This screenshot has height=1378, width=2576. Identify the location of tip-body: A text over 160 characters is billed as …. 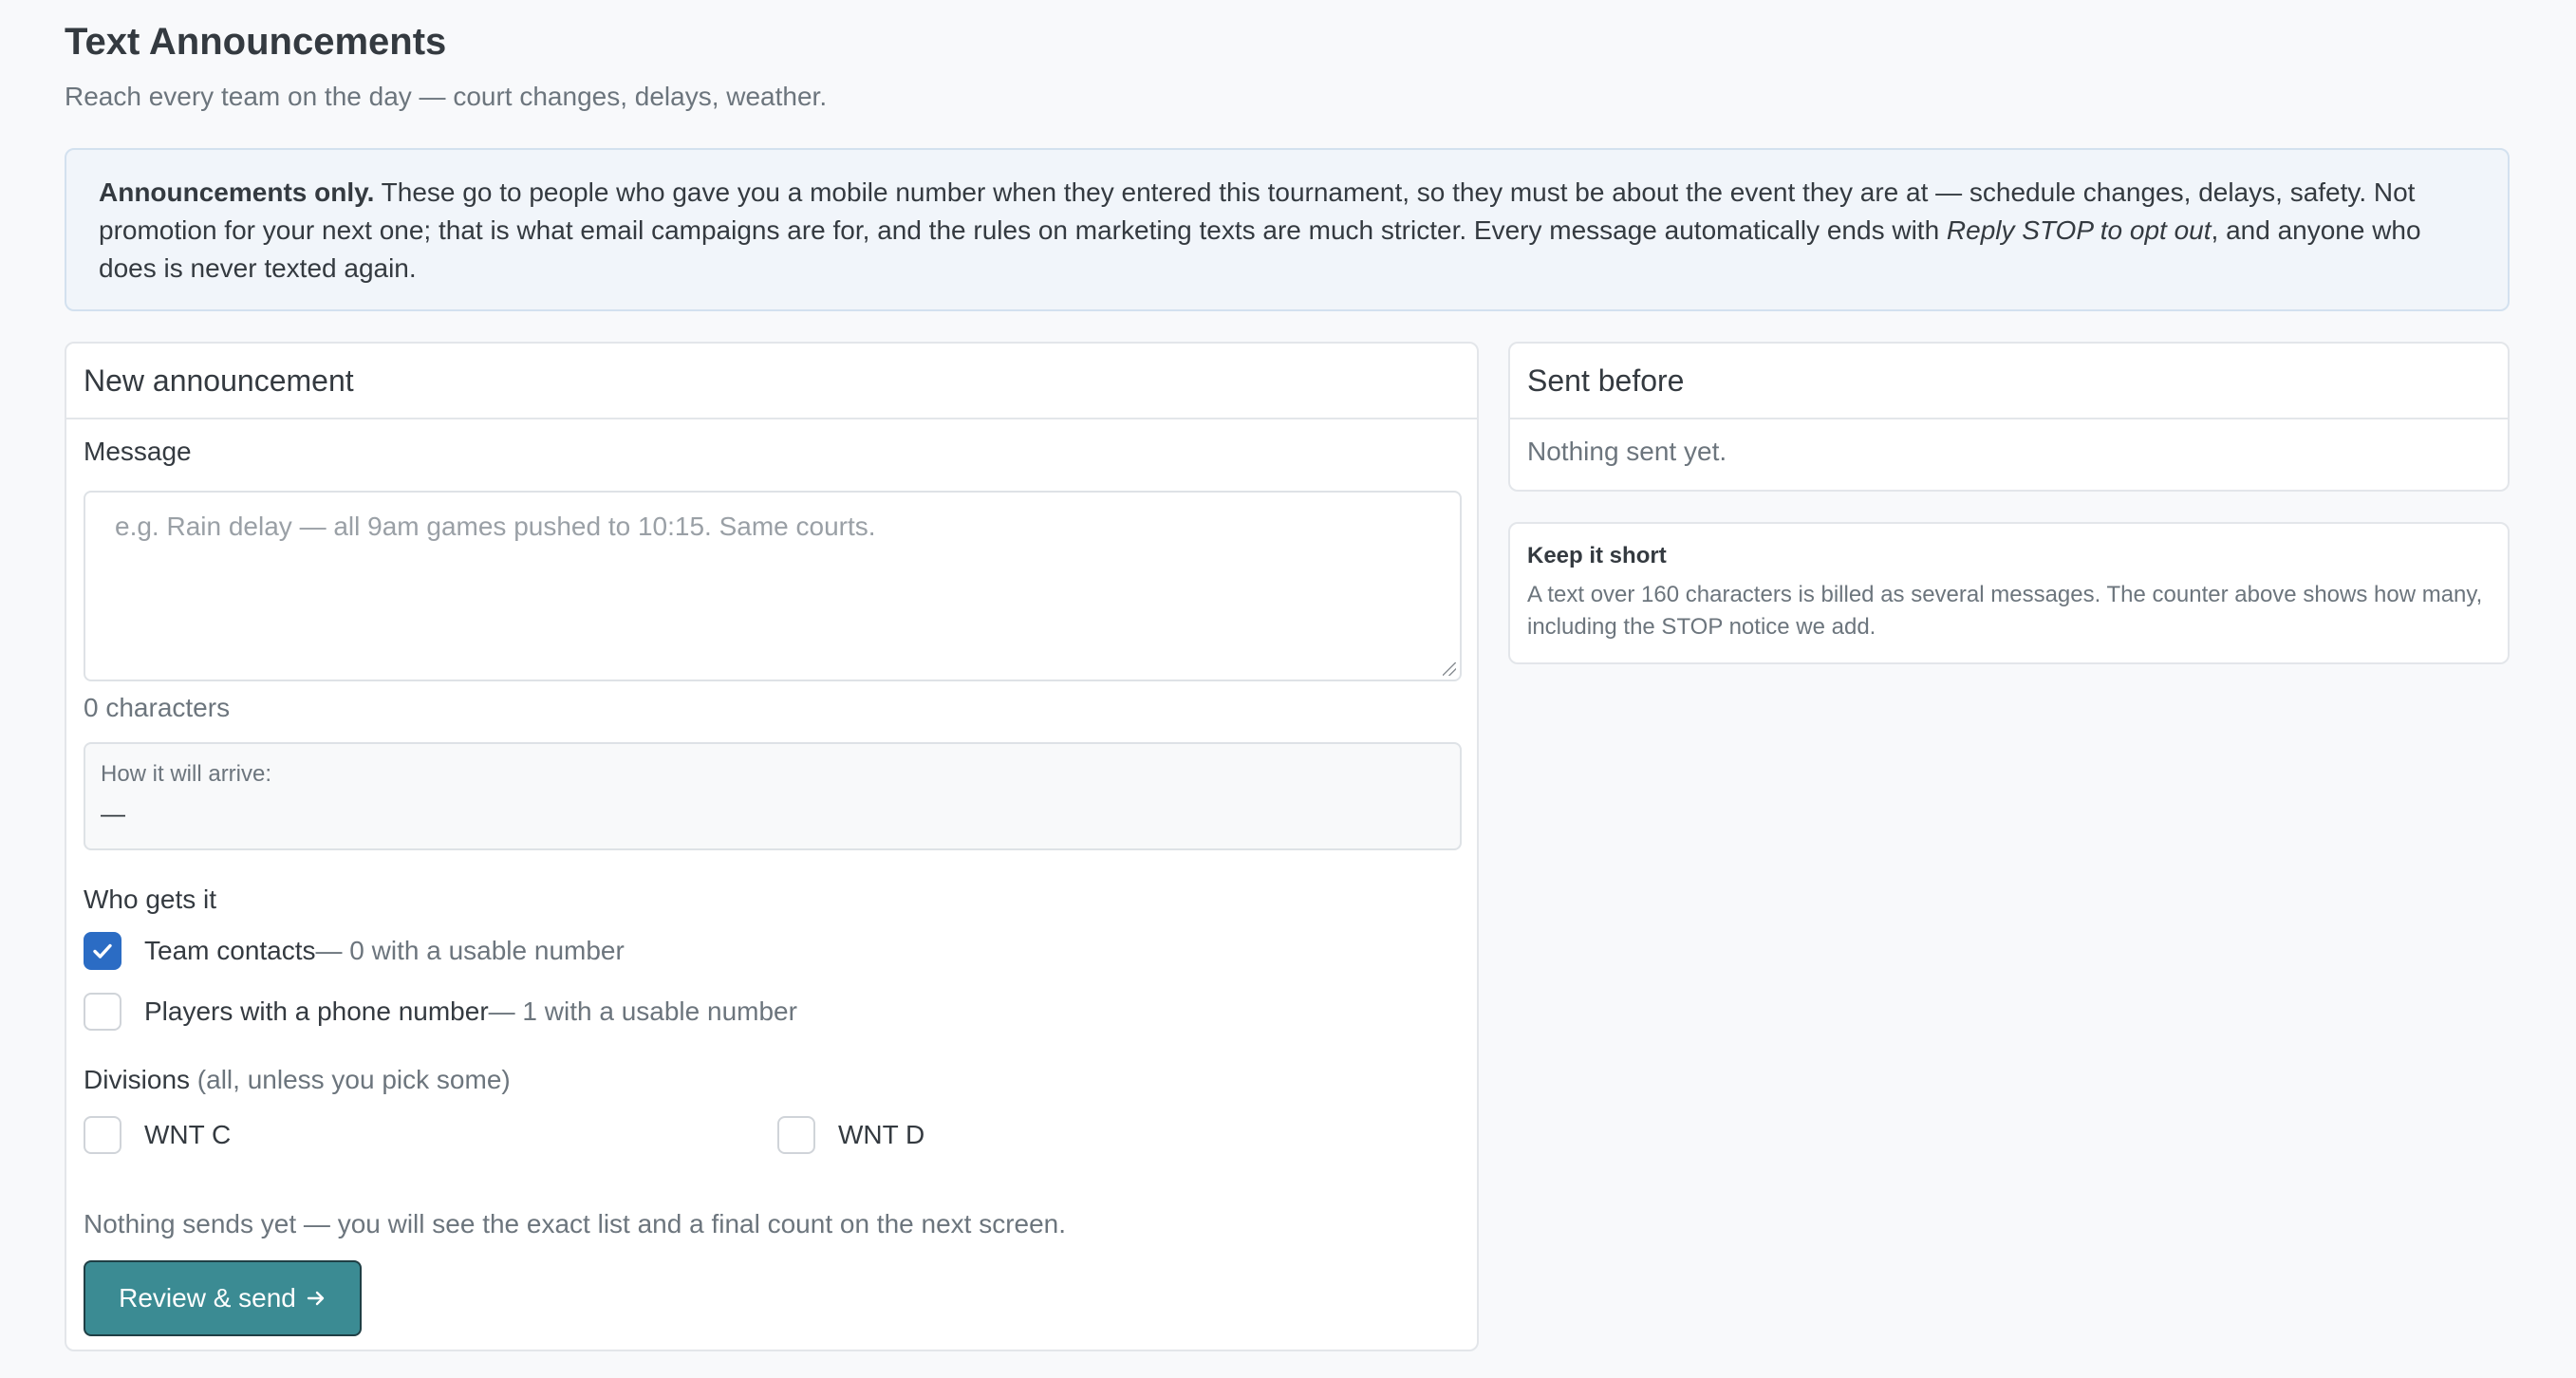
(2005, 611).